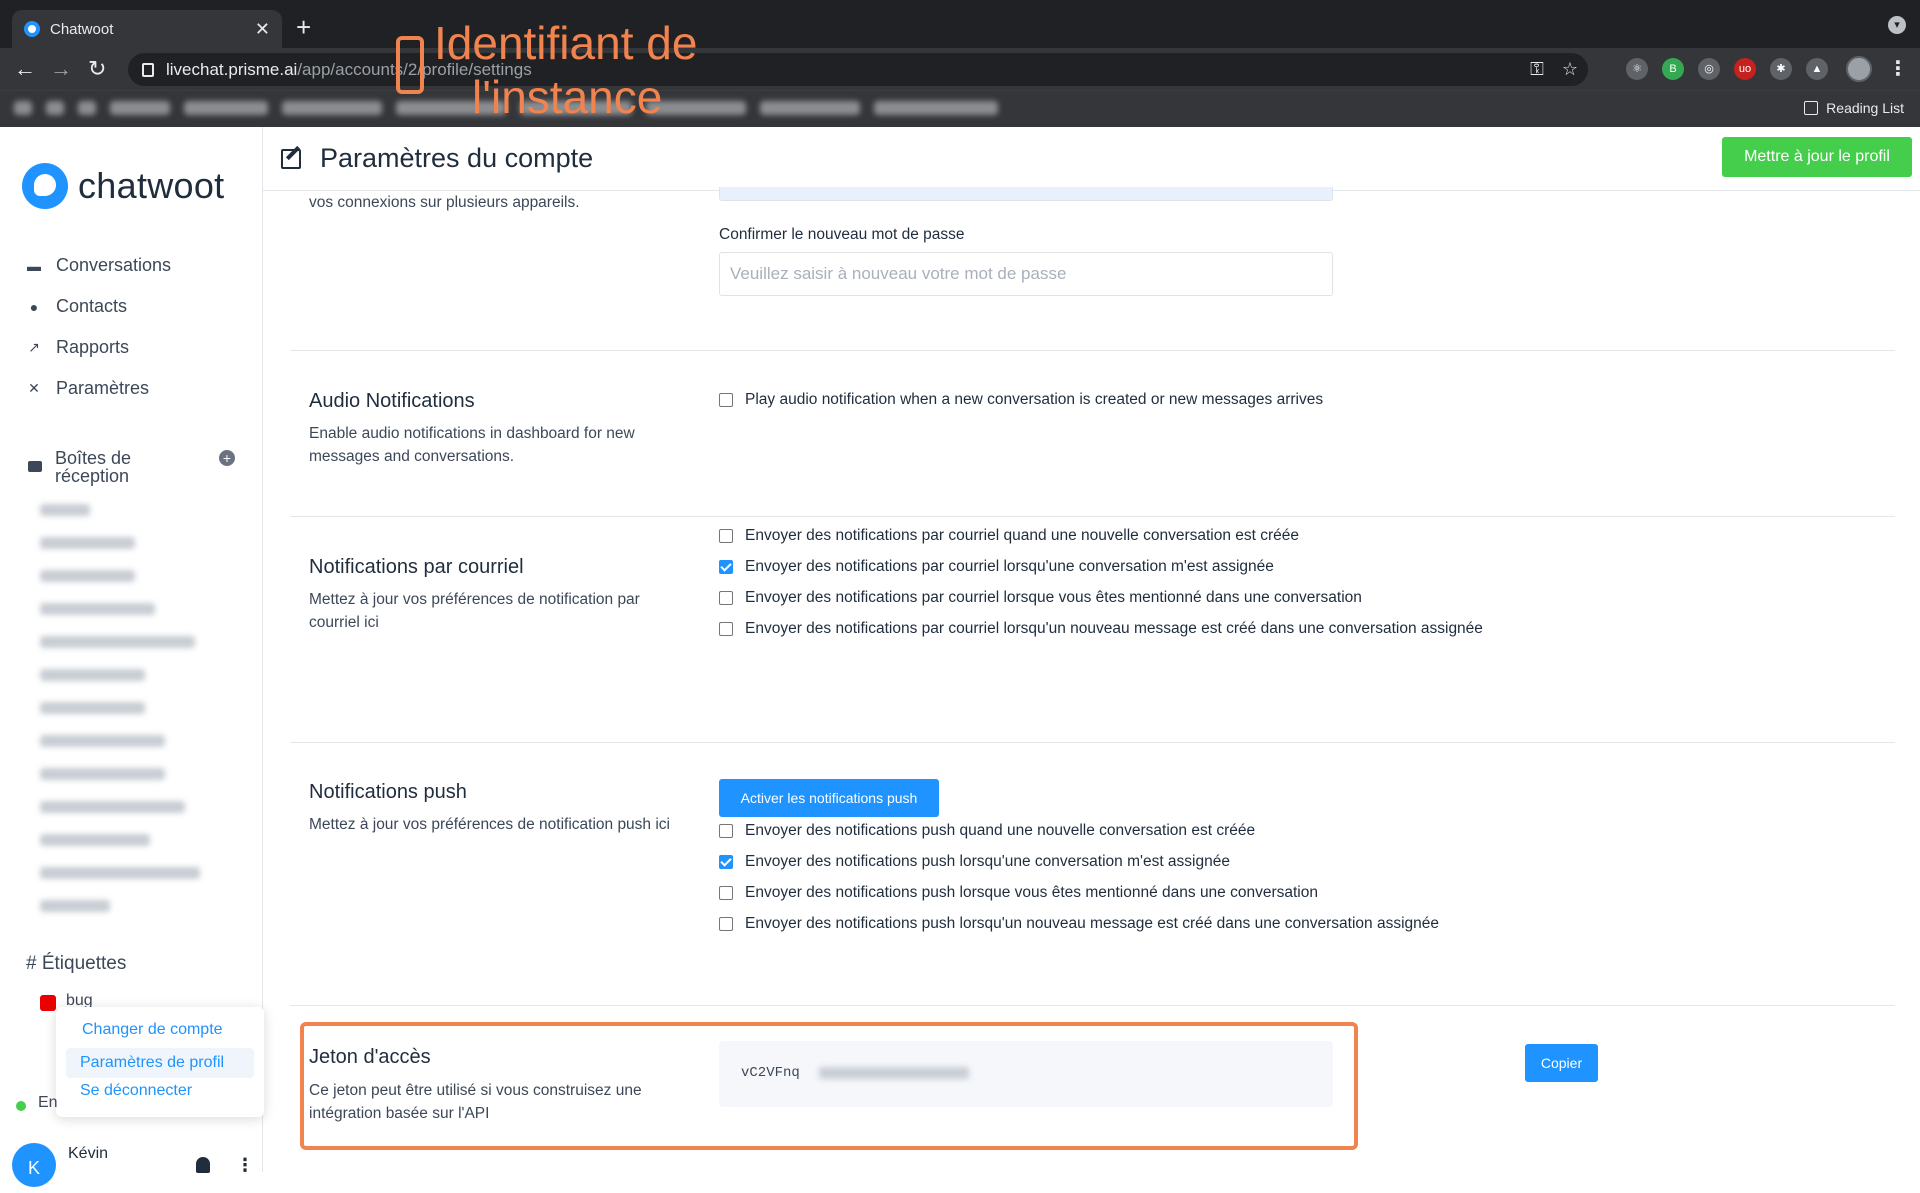 This screenshot has height=1193, width=1920. What do you see at coordinates (566, 43) in the screenshot?
I see `annotation-line-1: Identifiant de` at bounding box center [566, 43].